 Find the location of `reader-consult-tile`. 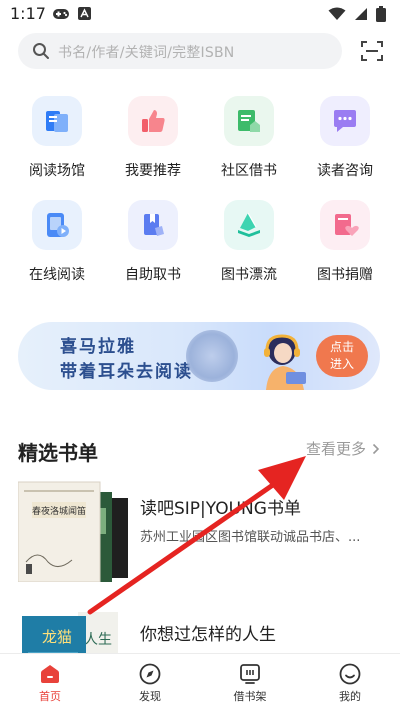

reader-consult-tile is located at coordinates (345, 121).